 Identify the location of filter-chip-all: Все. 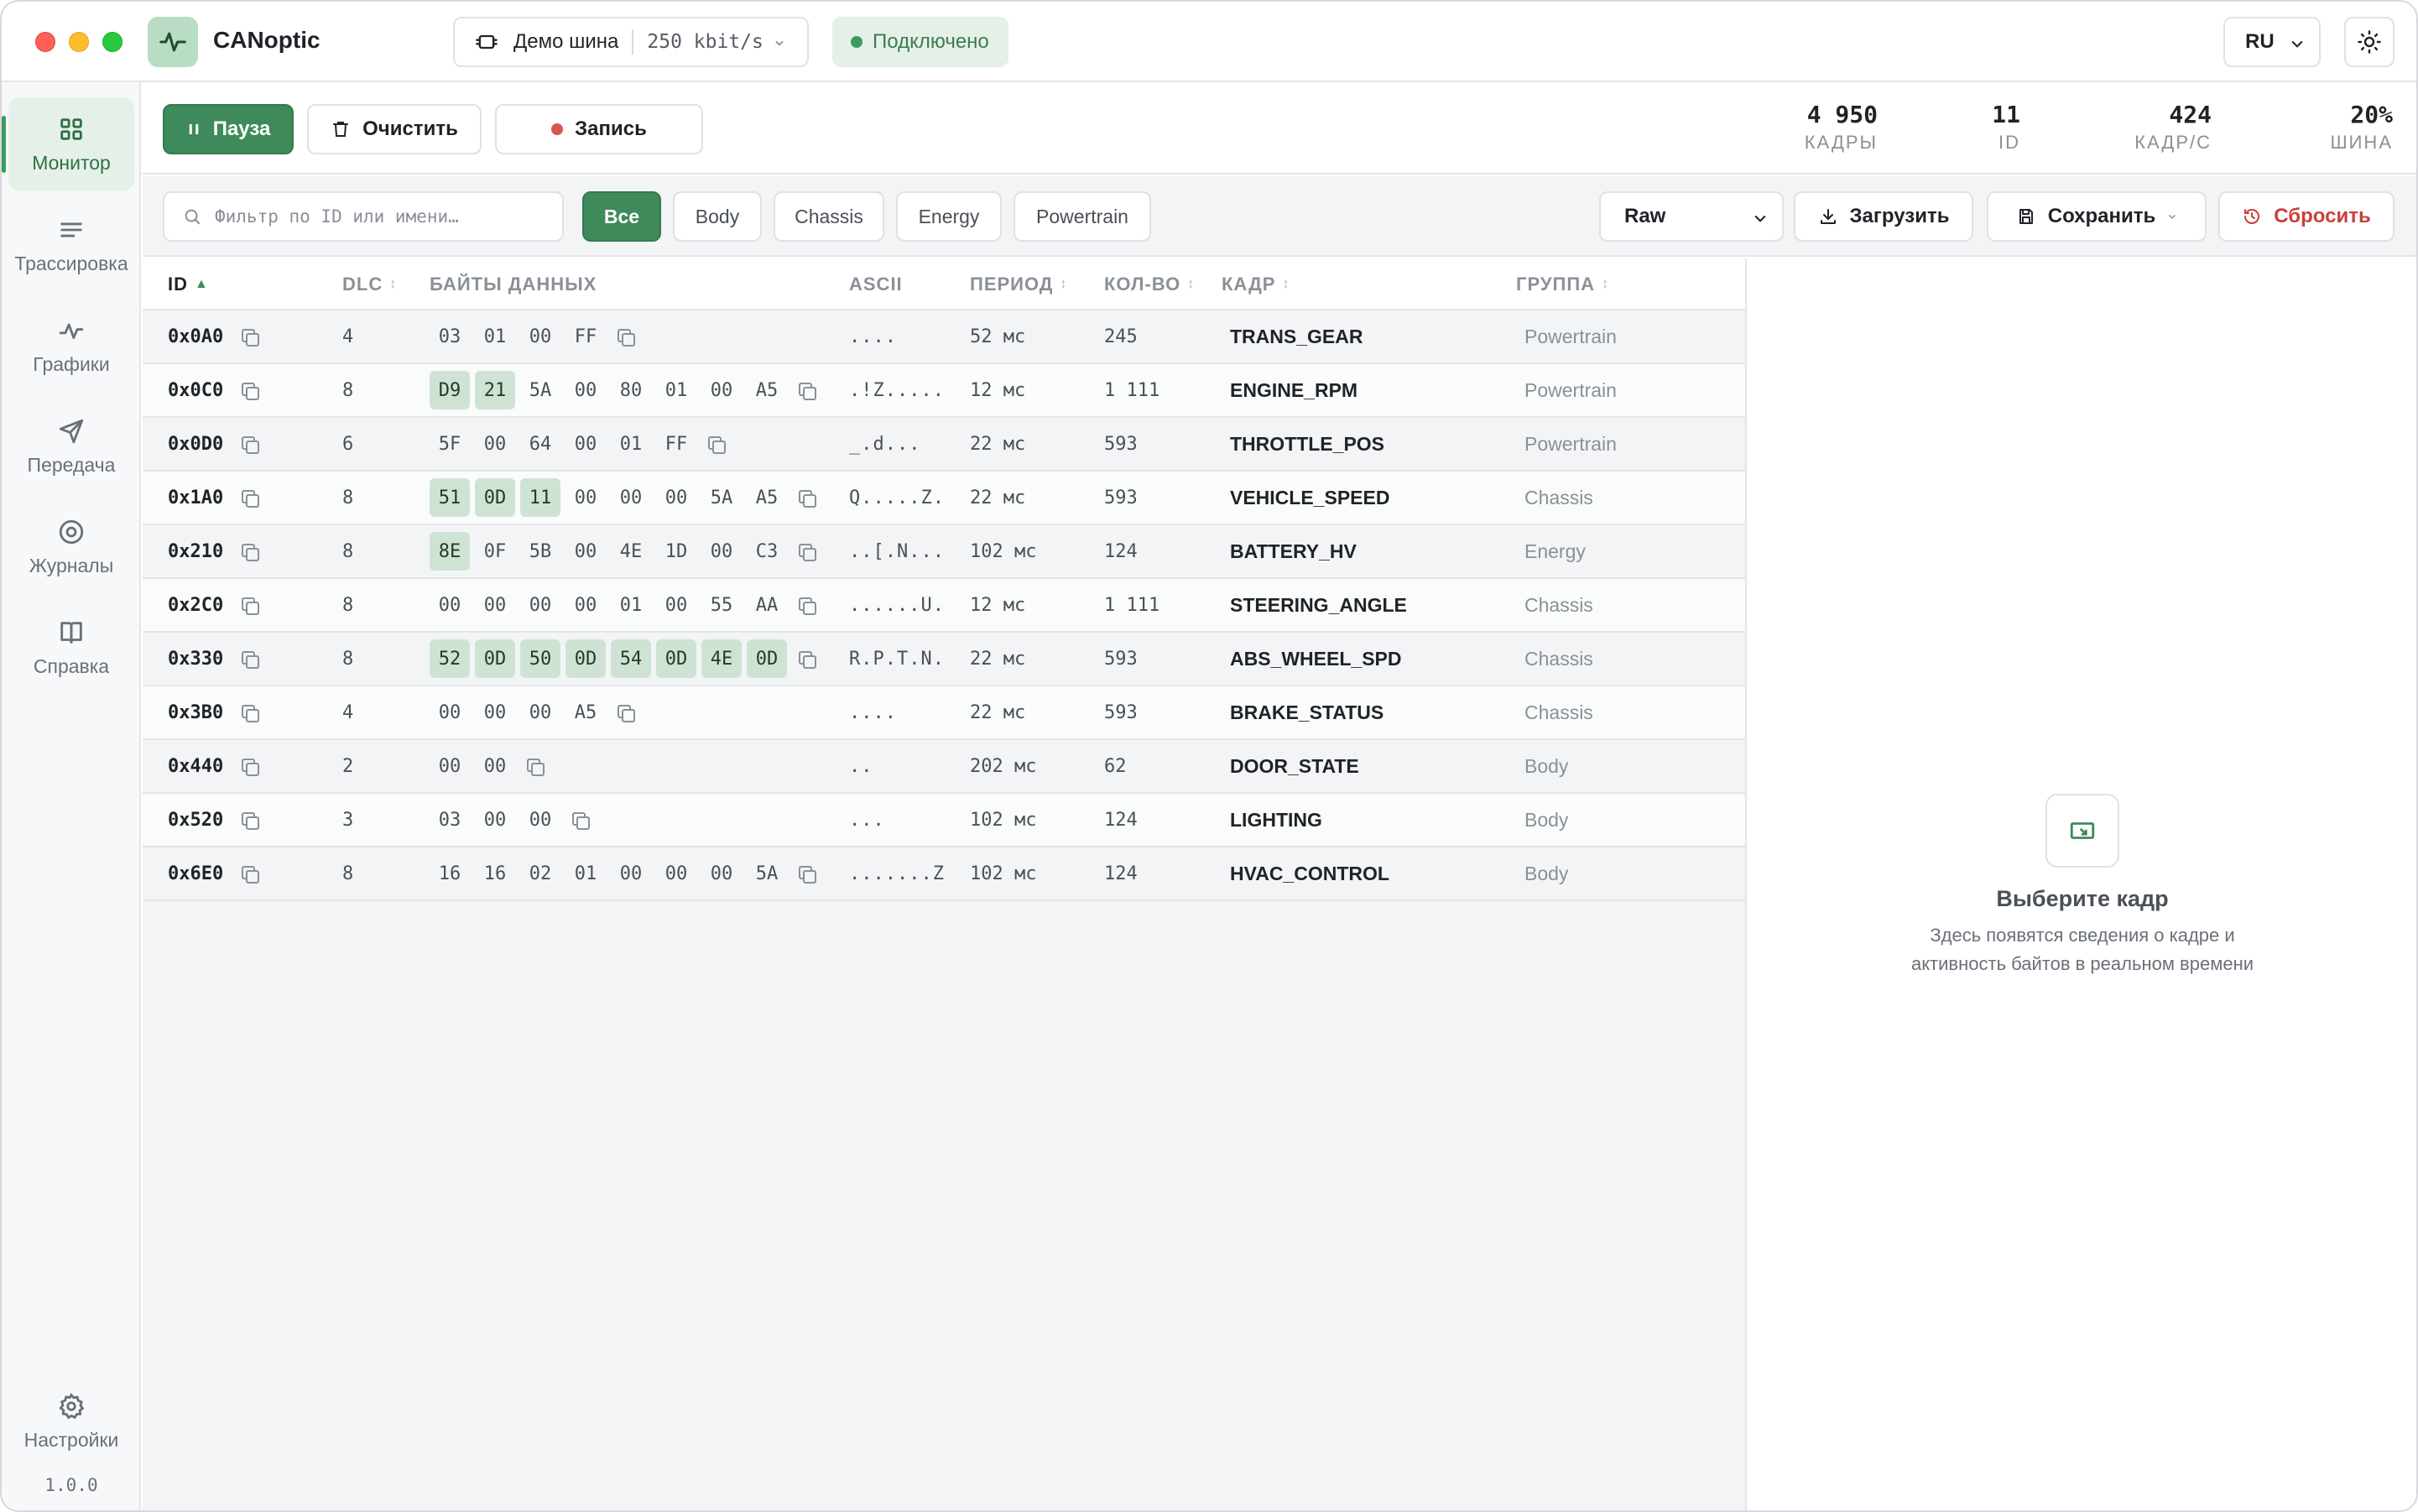
(621, 216).